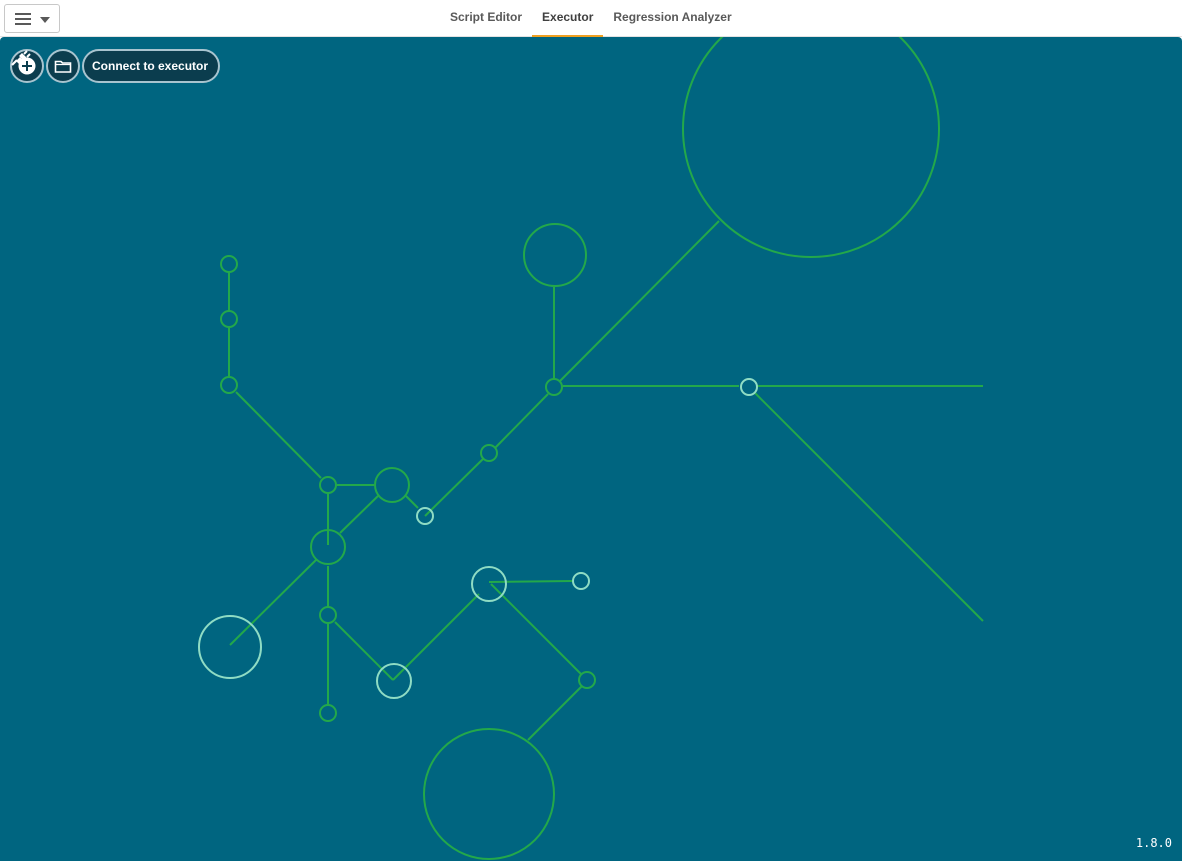 This screenshot has width=1182, height=861. What do you see at coordinates (568, 18) in the screenshot?
I see `tab-executor: Executor` at bounding box center [568, 18].